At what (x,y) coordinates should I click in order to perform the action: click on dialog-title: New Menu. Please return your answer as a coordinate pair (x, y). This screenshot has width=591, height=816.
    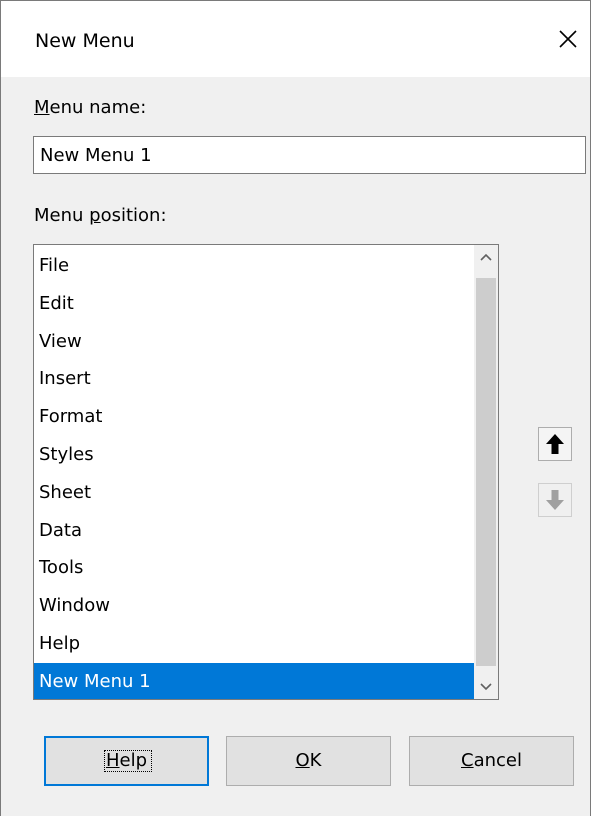
    Looking at the image, I should click on (85, 41).